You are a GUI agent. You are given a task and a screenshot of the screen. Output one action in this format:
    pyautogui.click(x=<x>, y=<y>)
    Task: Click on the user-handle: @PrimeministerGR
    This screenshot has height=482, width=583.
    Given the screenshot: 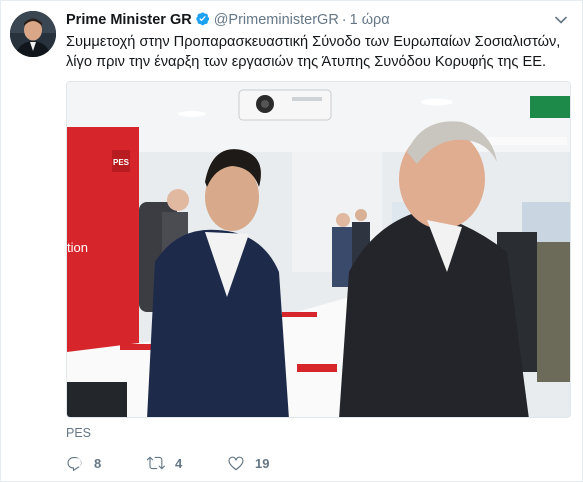 What is the action you would take?
    pyautogui.click(x=276, y=20)
    